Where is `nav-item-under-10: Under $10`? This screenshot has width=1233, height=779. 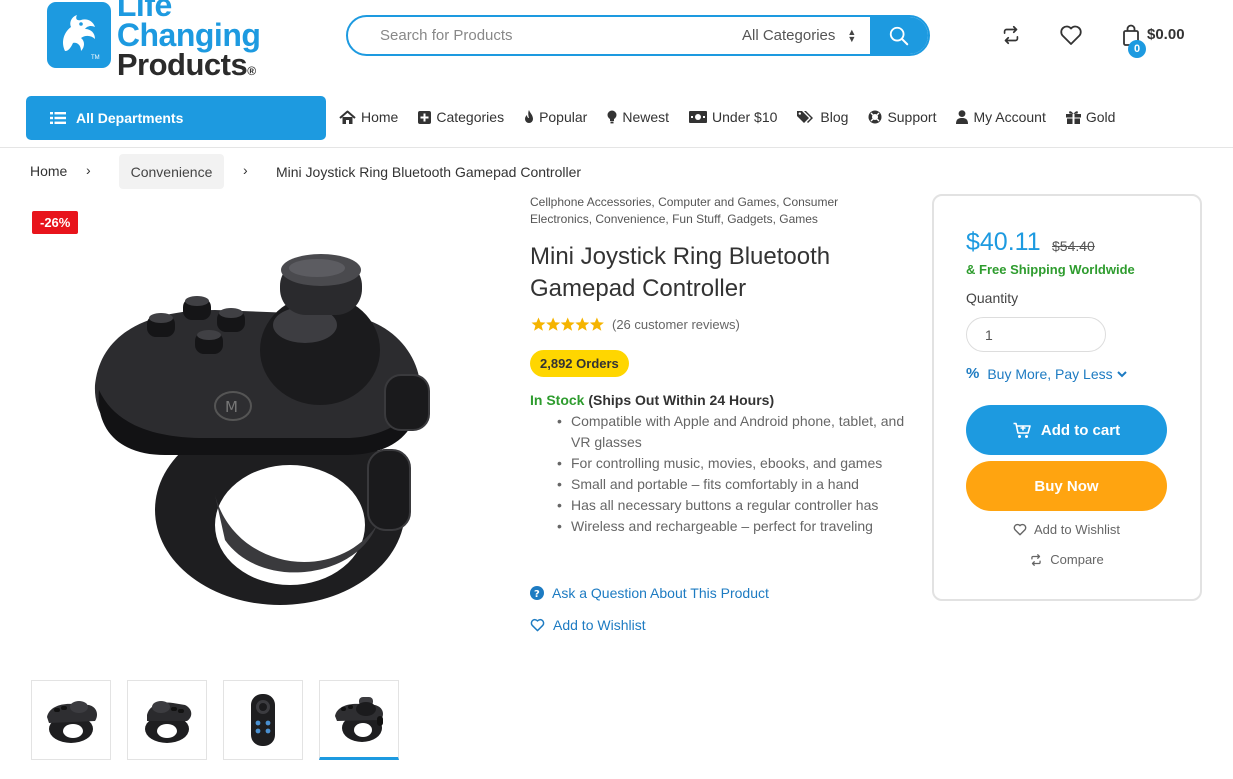
nav-item-under-10: Under $10 is located at coordinates (733, 117).